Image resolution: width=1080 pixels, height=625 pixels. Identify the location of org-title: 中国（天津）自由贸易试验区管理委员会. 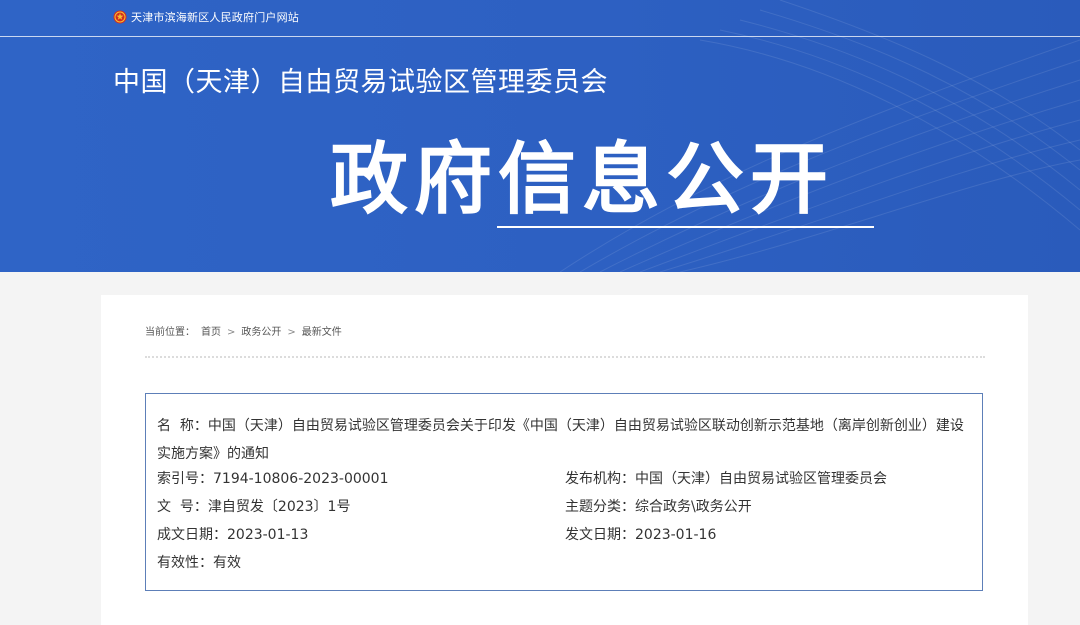
(360, 82).